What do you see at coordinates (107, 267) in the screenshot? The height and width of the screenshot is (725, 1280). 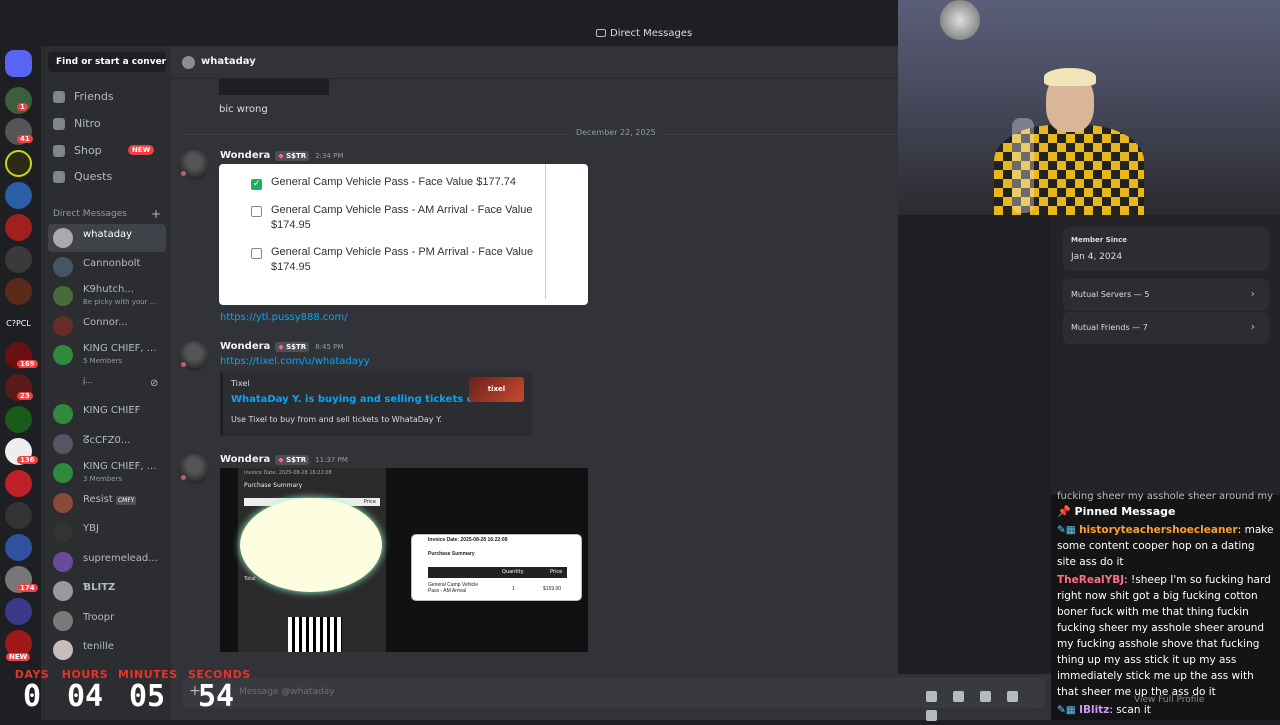 I see `dm-item: Cannonbolt` at bounding box center [107, 267].